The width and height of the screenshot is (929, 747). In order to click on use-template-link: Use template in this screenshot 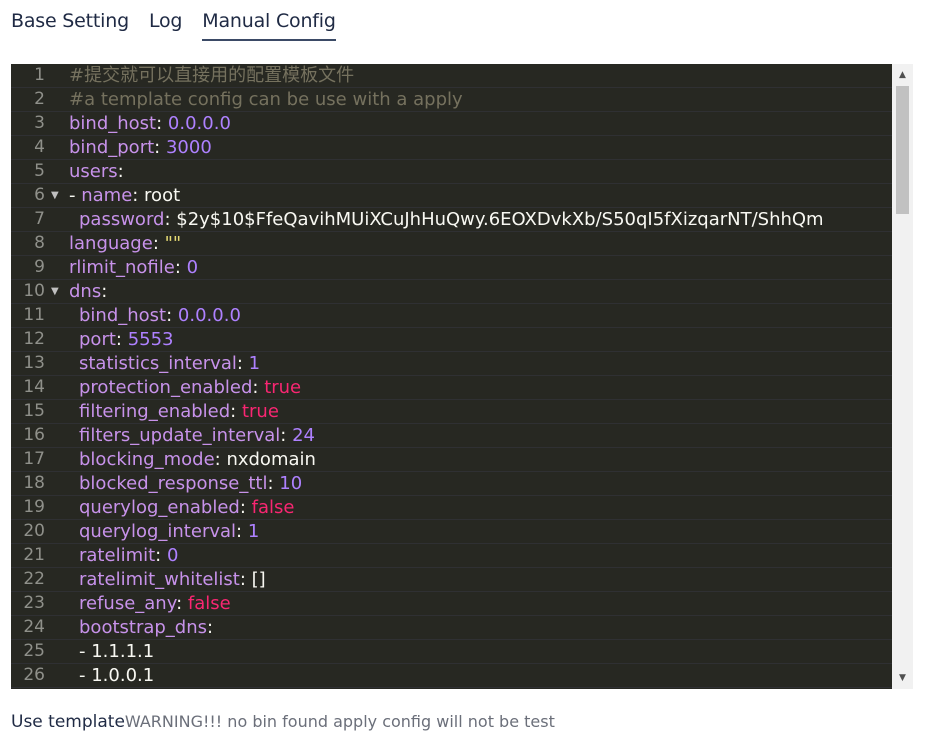, I will do `click(68, 722)`.